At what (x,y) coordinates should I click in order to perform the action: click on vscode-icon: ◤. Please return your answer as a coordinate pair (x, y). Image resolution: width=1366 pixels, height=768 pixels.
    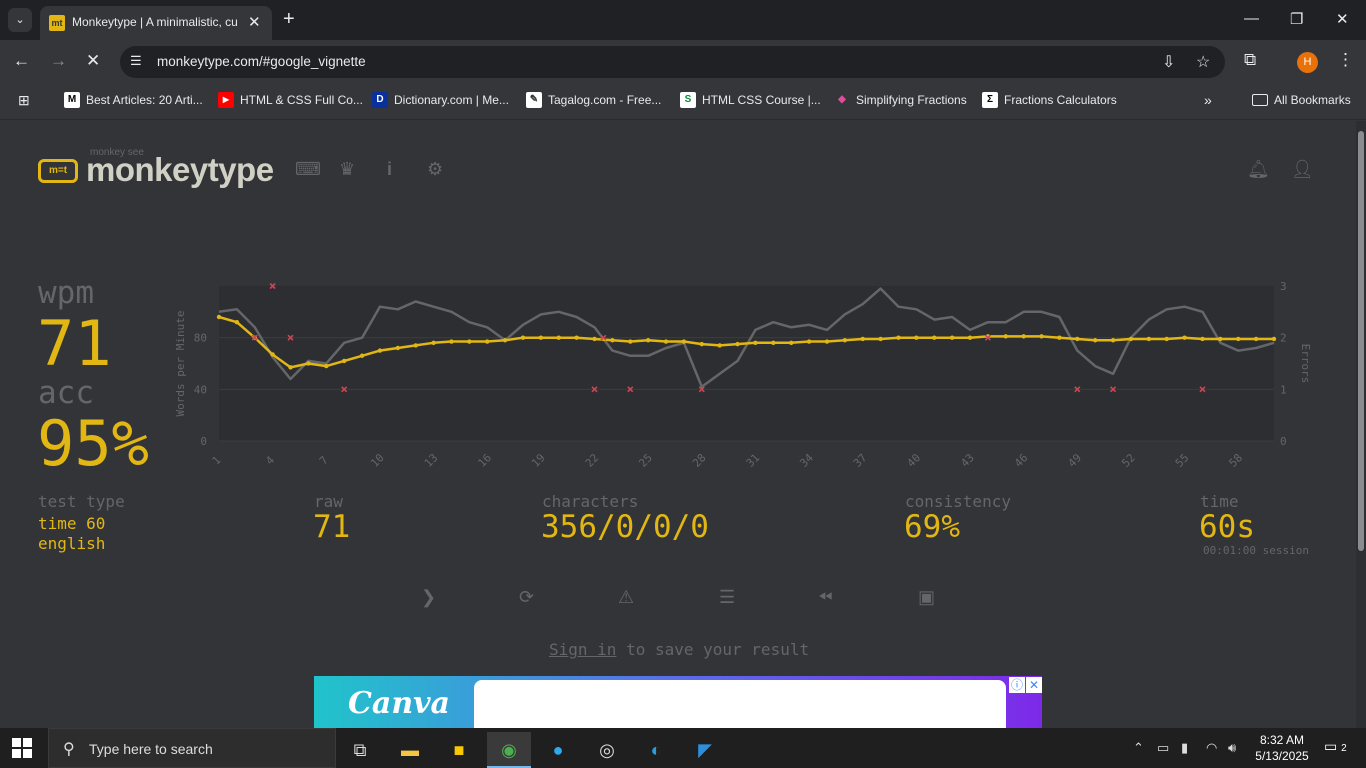
    Looking at the image, I should click on (705, 750).